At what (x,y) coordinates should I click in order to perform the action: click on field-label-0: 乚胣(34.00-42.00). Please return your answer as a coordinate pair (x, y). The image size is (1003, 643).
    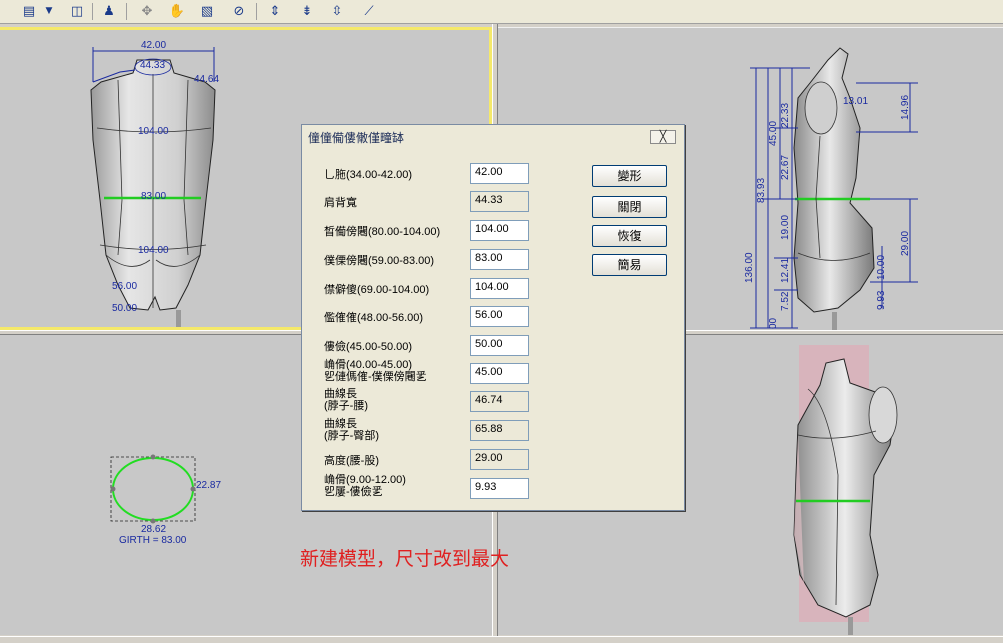
    Looking at the image, I should click on (368, 175).